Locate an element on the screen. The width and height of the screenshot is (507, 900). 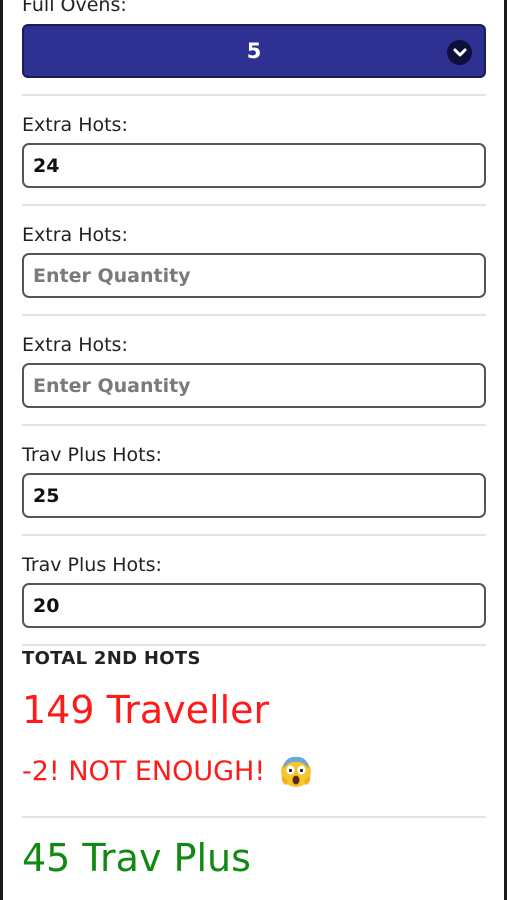
full-ovens-value: 5 is located at coordinates (254, 51).